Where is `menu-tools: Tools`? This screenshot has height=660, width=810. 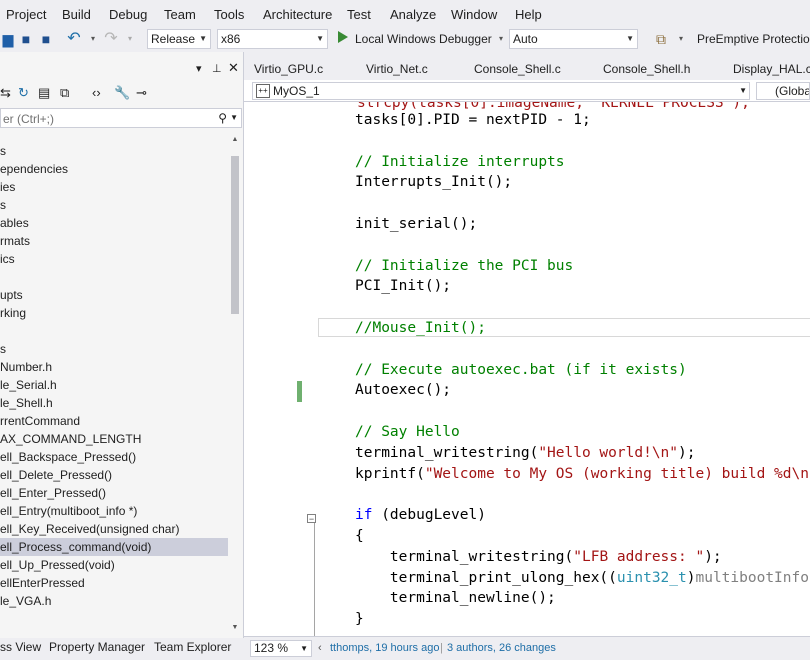
menu-tools: Tools is located at coordinates (229, 14).